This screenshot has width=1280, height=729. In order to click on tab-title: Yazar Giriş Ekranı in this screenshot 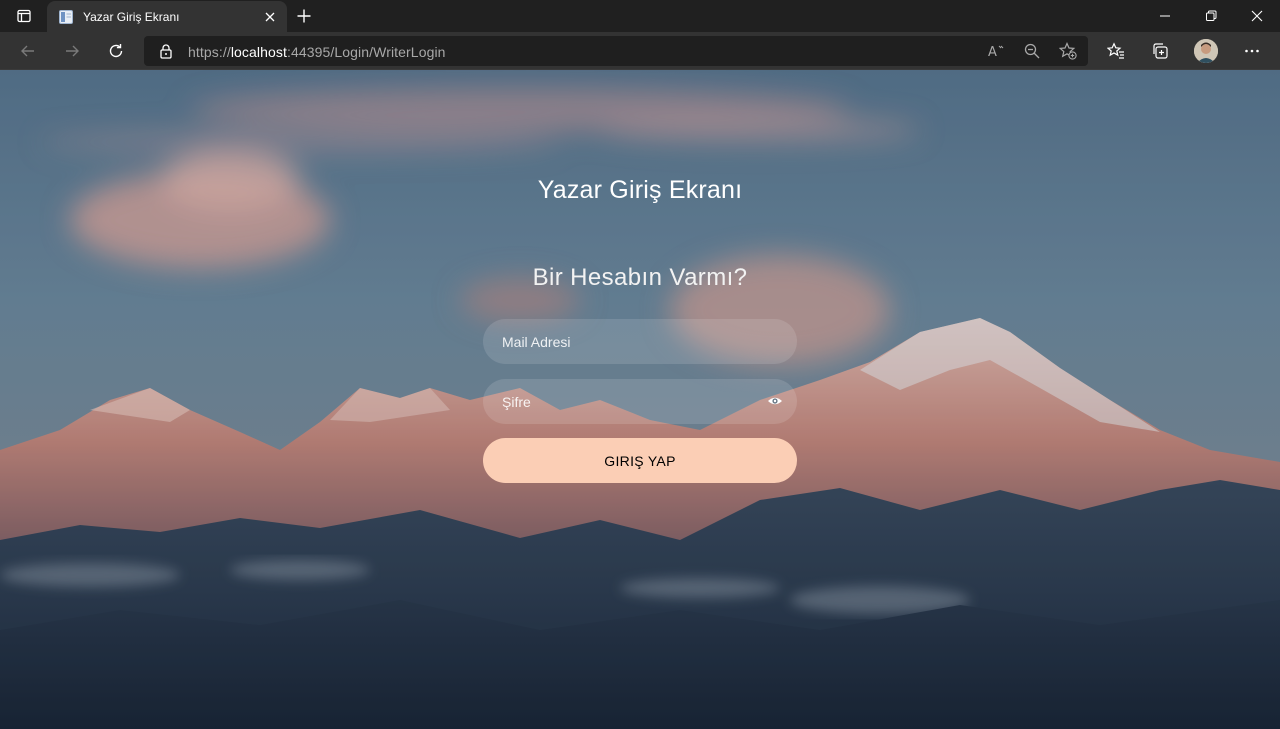, I will do `click(131, 16)`.